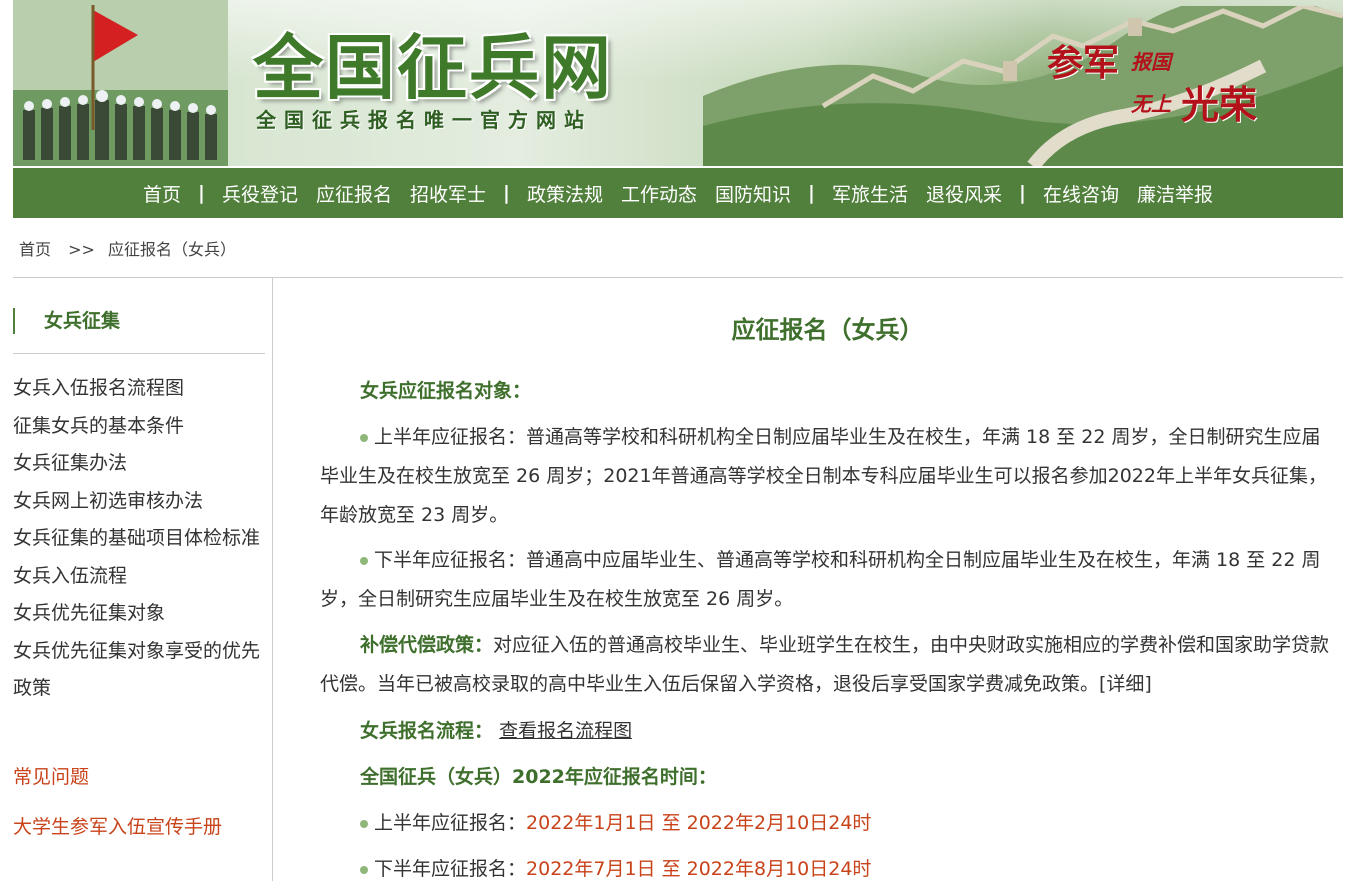 This screenshot has width=1357, height=889. What do you see at coordinates (427, 731) in the screenshot?
I see `flow-heading: 女兵报名流程：` at bounding box center [427, 731].